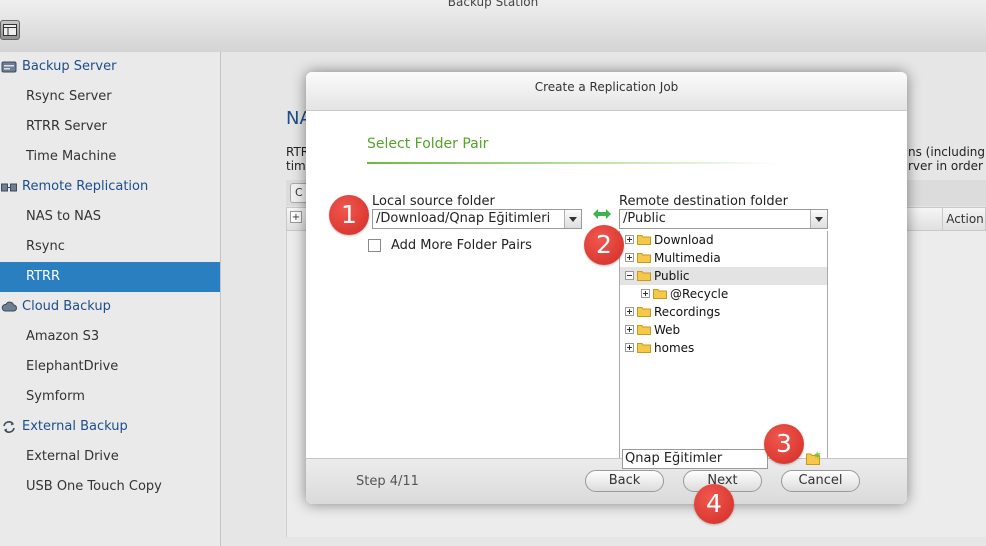 The height and width of the screenshot is (546, 986). I want to click on description-text: ns (including, so click(947, 152).